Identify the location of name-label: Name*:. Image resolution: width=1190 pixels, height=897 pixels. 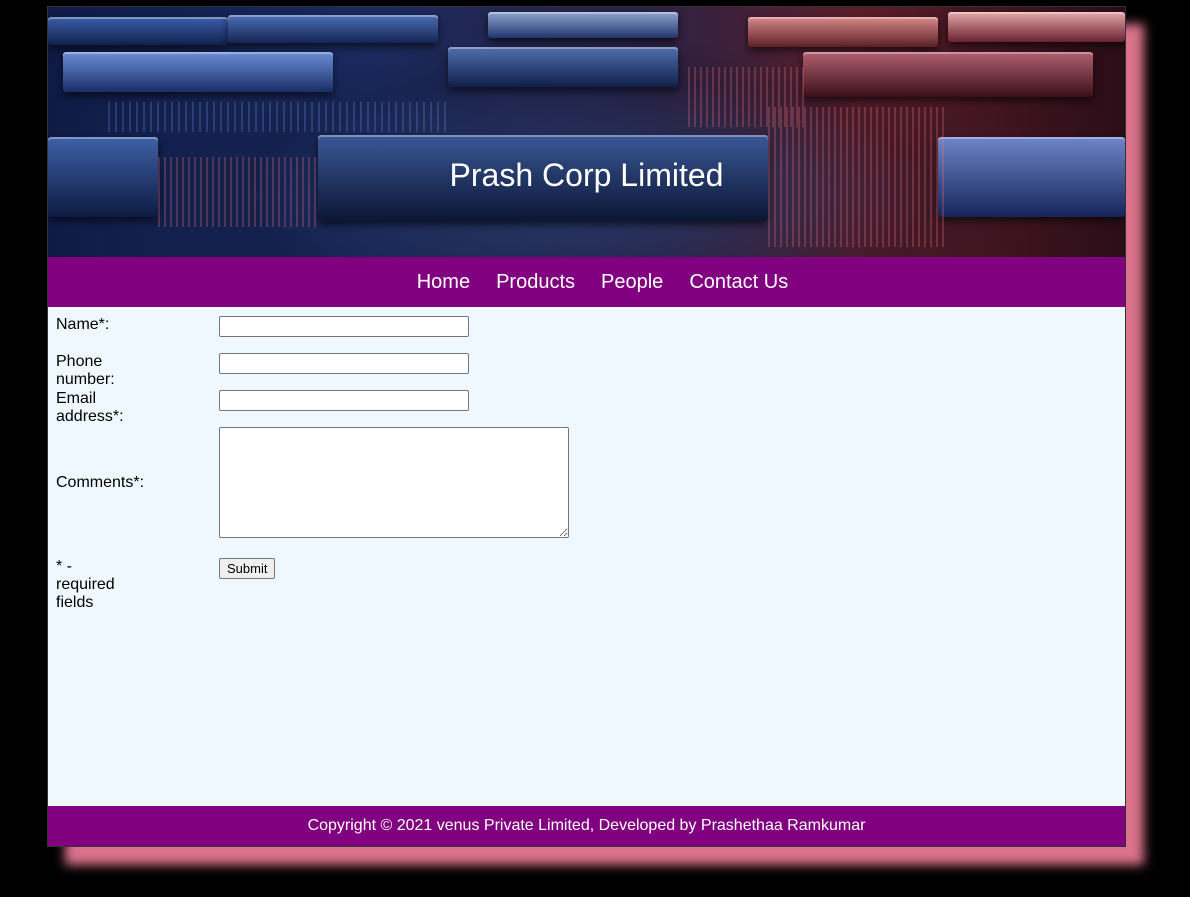
(83, 324).